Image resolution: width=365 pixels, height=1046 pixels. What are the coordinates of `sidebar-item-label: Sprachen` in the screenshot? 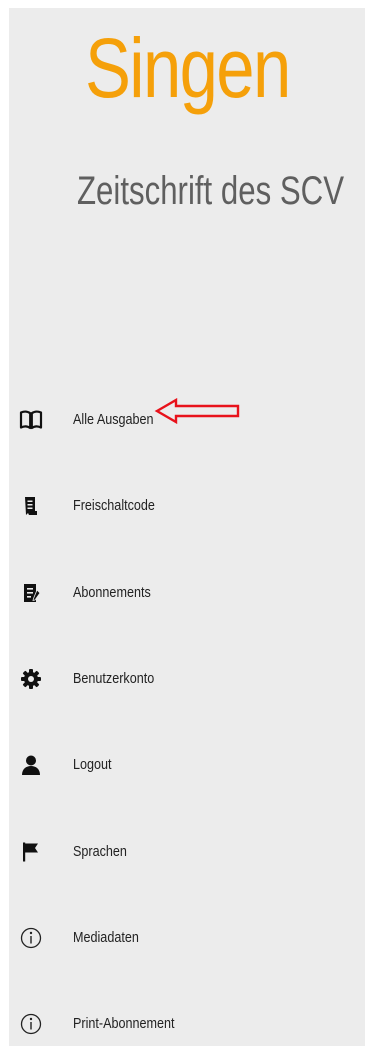 It's located at (100, 851).